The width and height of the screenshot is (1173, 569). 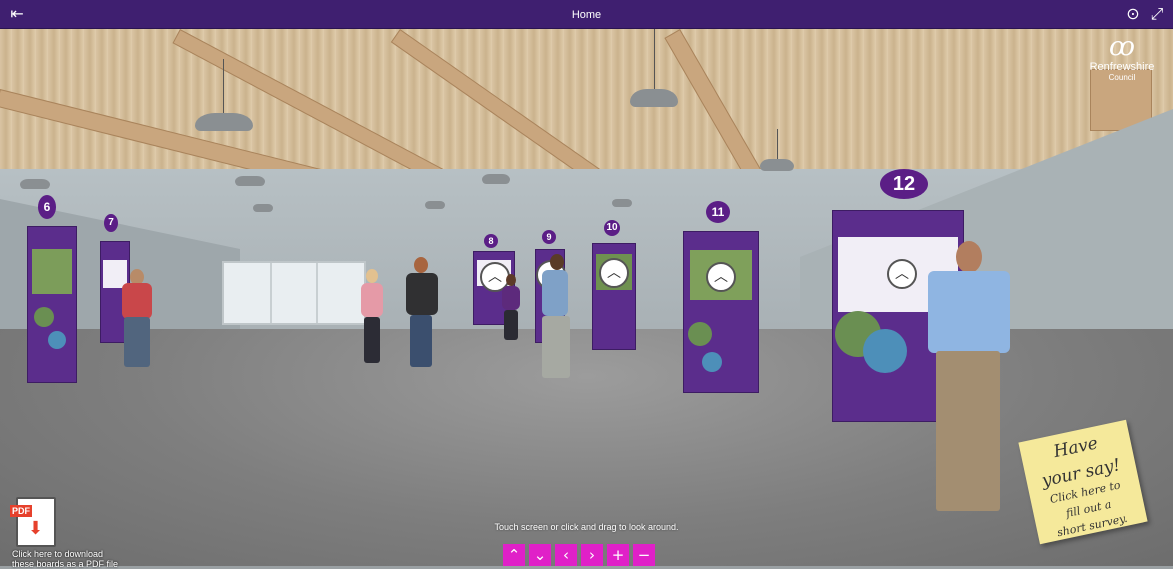 I want to click on zoom-in-icon: +, so click(x=618, y=555).